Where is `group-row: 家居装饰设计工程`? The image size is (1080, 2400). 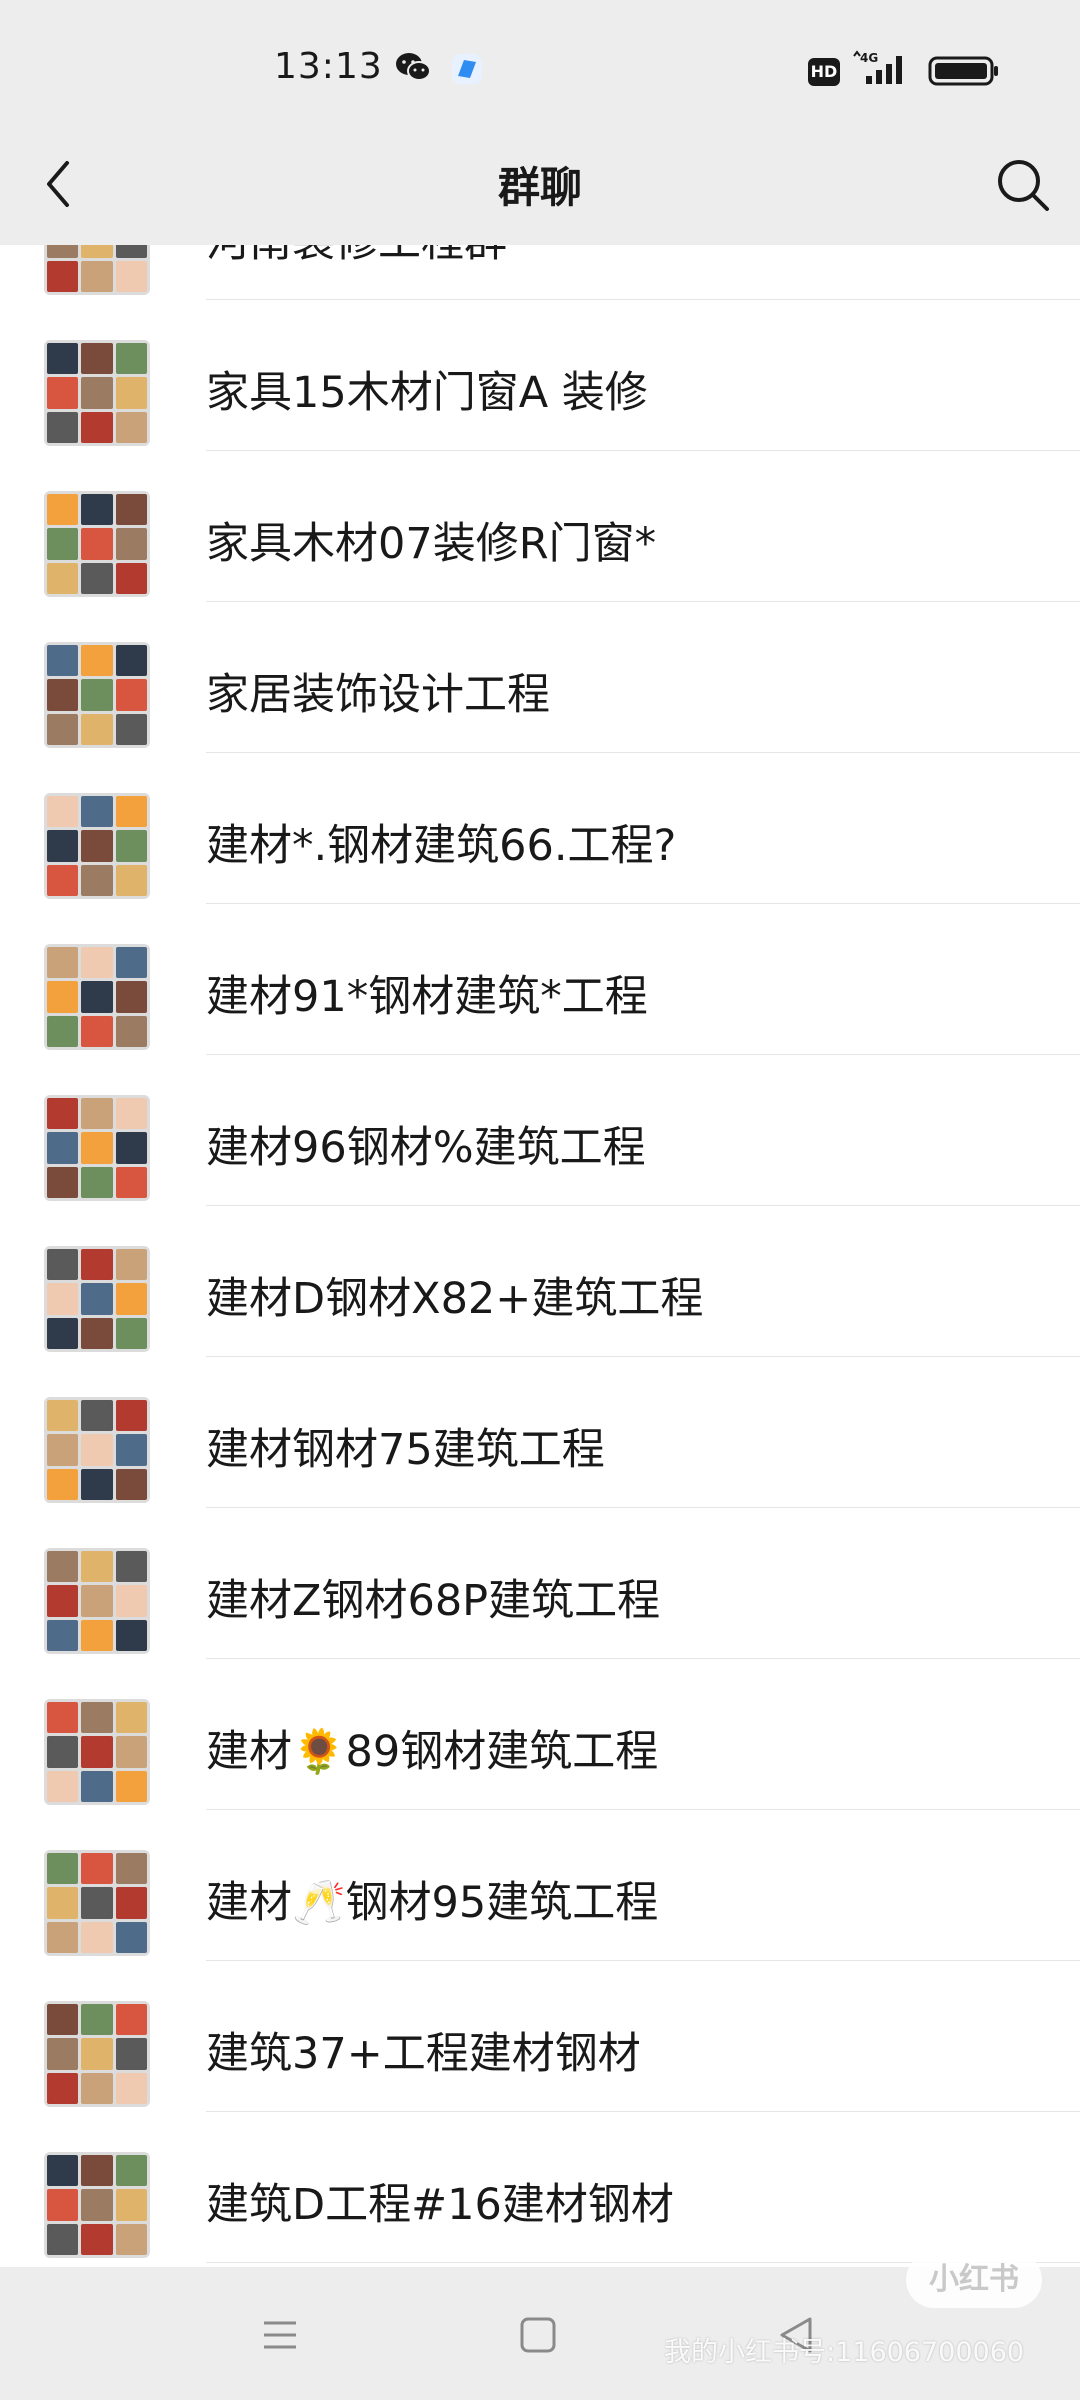
group-row: 家居装饰设计工程 is located at coordinates (540, 677).